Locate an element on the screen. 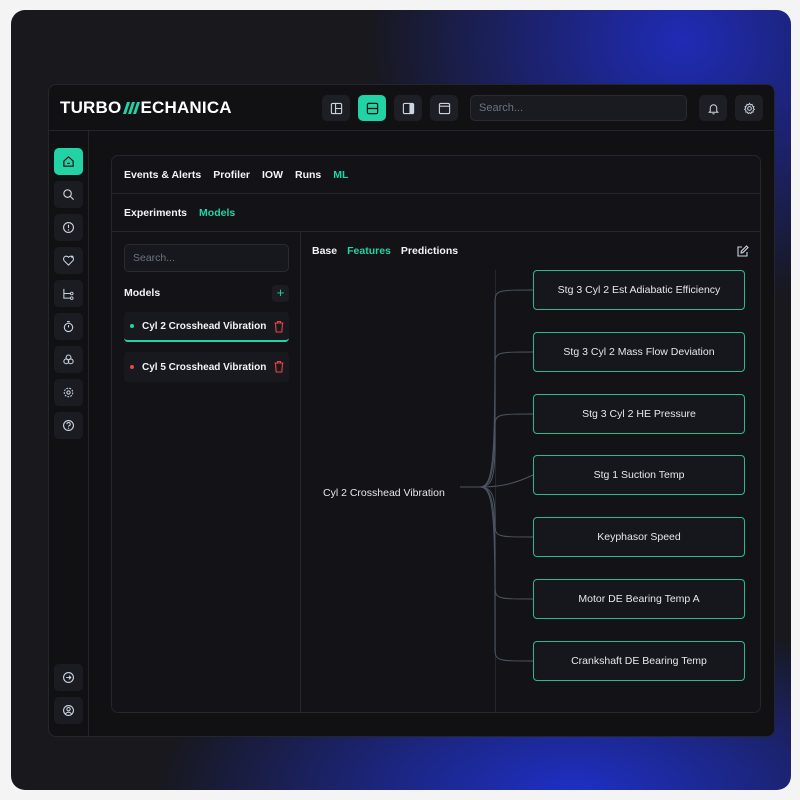 This screenshot has width=800, height=800. nav-search is located at coordinates (68, 194).